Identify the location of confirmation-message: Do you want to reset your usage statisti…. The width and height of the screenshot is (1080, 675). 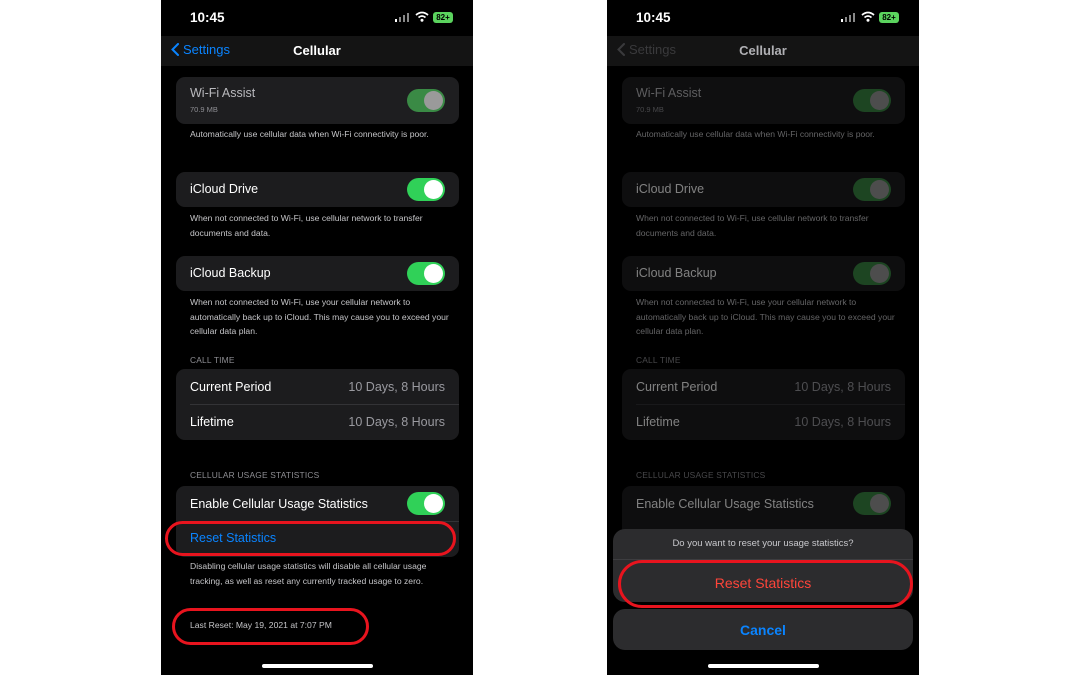
(763, 543).